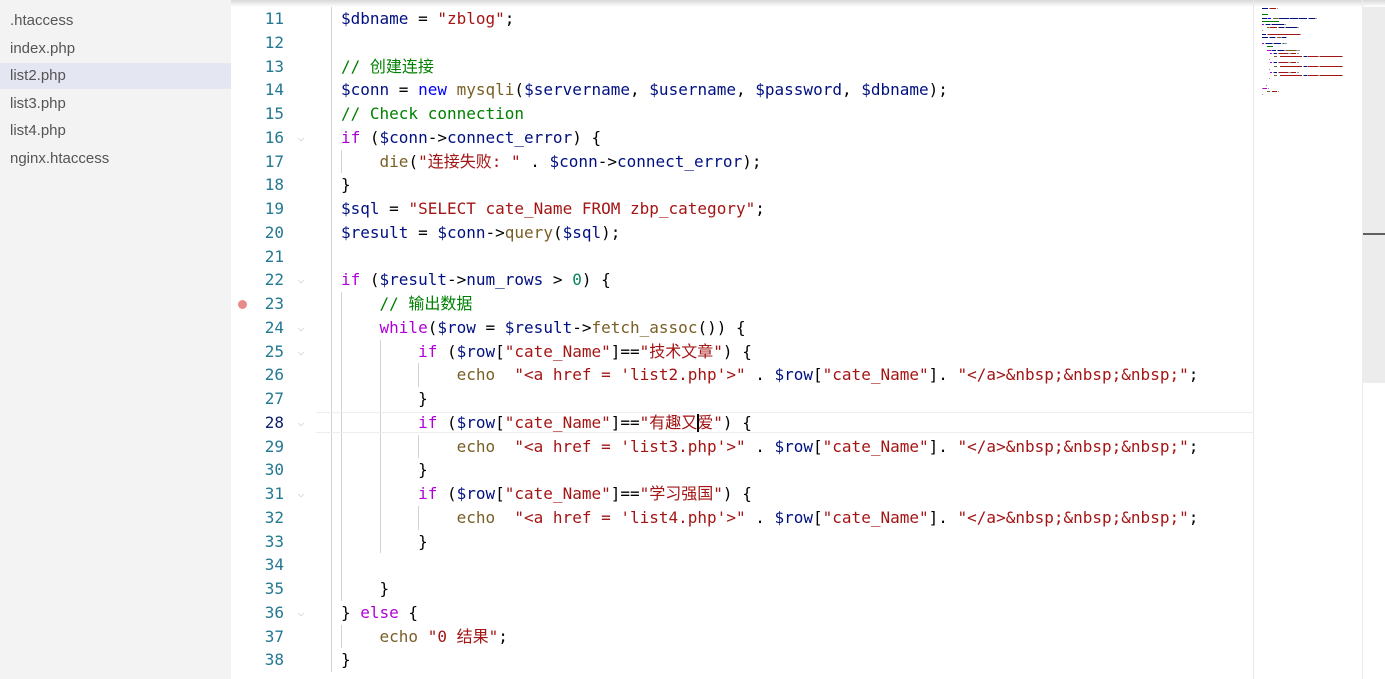 The height and width of the screenshot is (679, 1385). Describe the element at coordinates (274, 588) in the screenshot. I see `line-number: 35` at that location.